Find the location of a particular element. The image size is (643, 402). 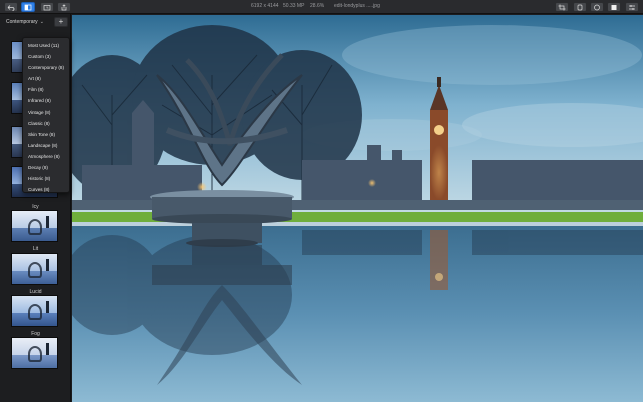

history-button is located at coordinates (47, 7).